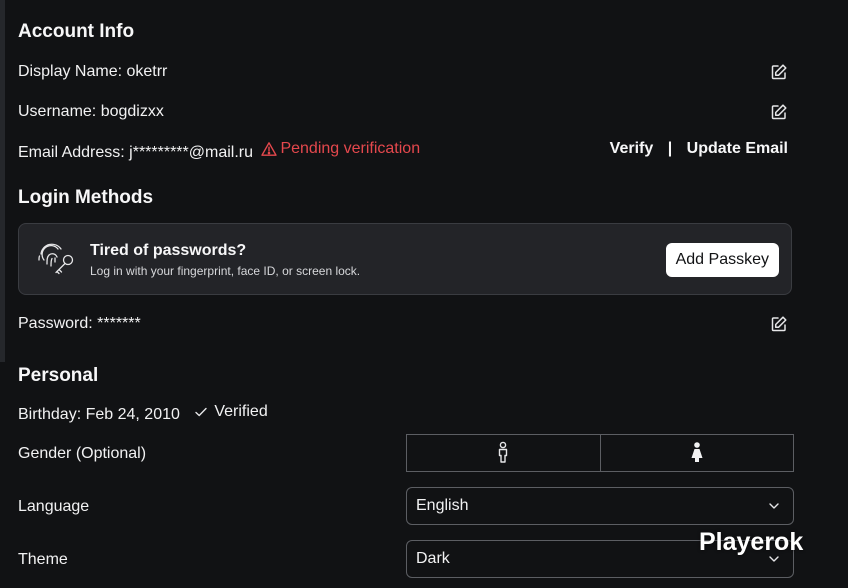 Image resolution: width=848 pixels, height=588 pixels. Describe the element at coordinates (54, 506) in the screenshot. I see `language-label: Language` at that location.